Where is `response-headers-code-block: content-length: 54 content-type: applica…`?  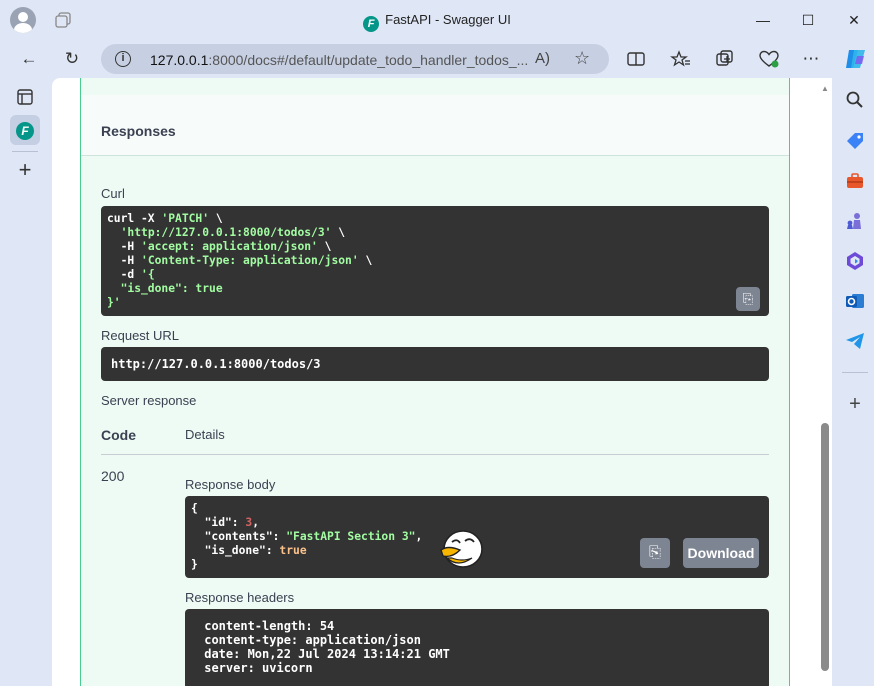 response-headers-code-block: content-length: 54 content-type: applica… is located at coordinates (477, 647).